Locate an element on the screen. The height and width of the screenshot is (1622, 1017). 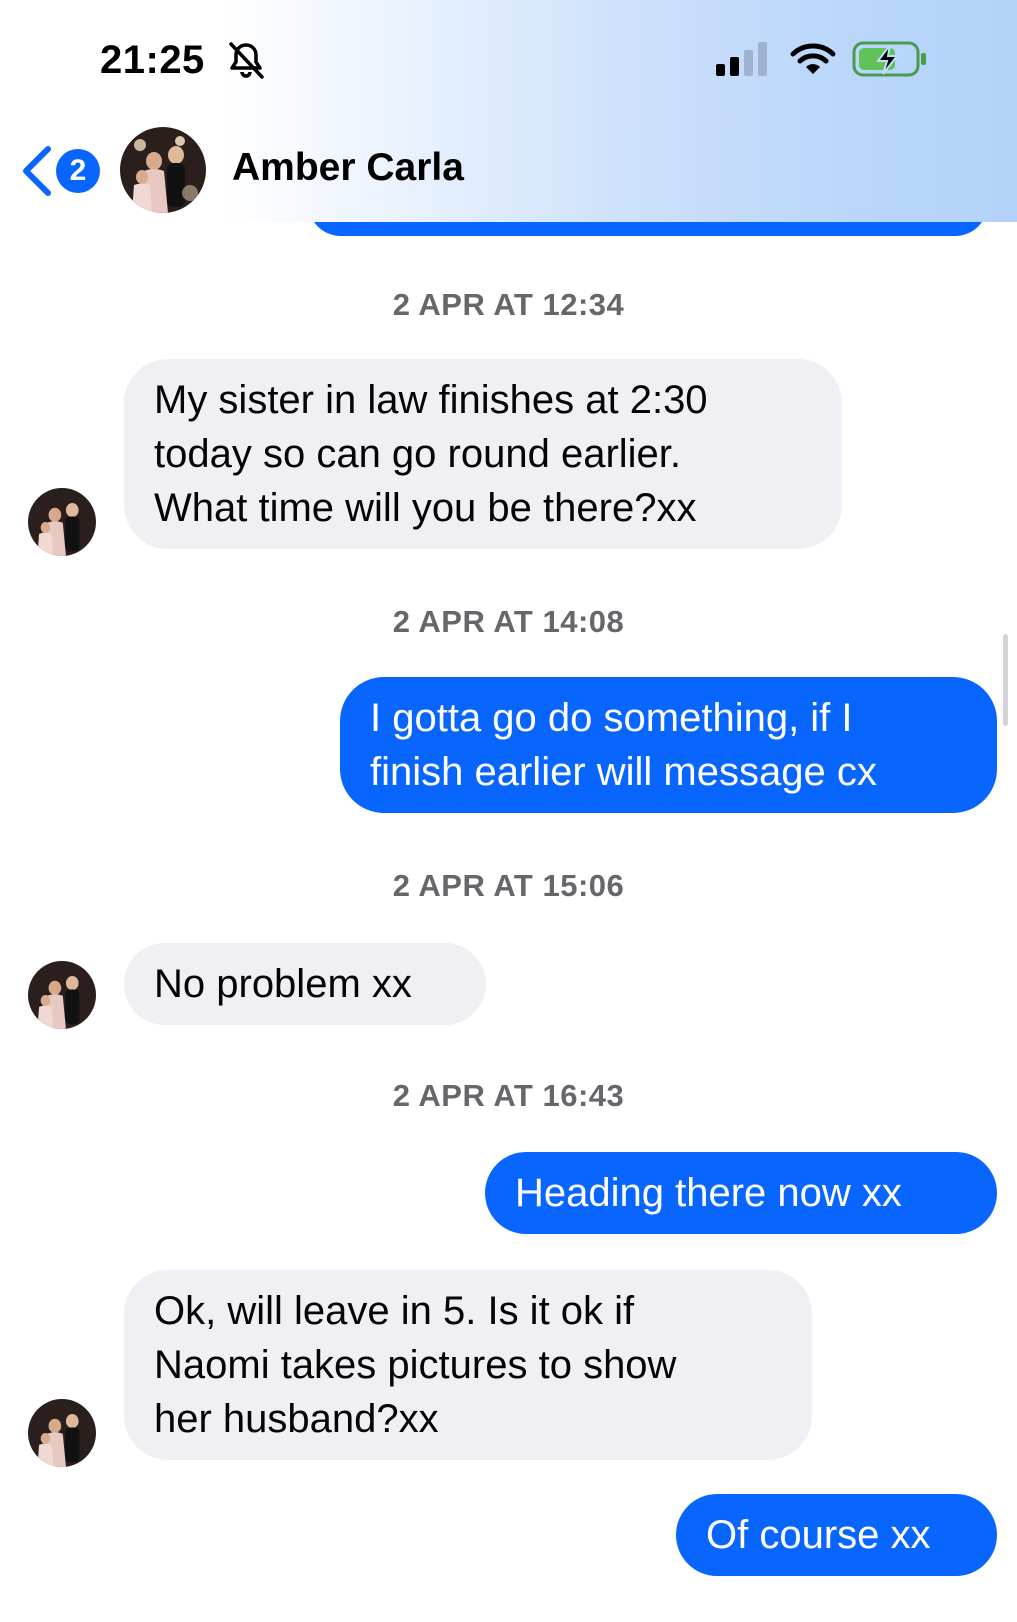
message-text: today so can go round earlier. is located at coordinates (418, 454).